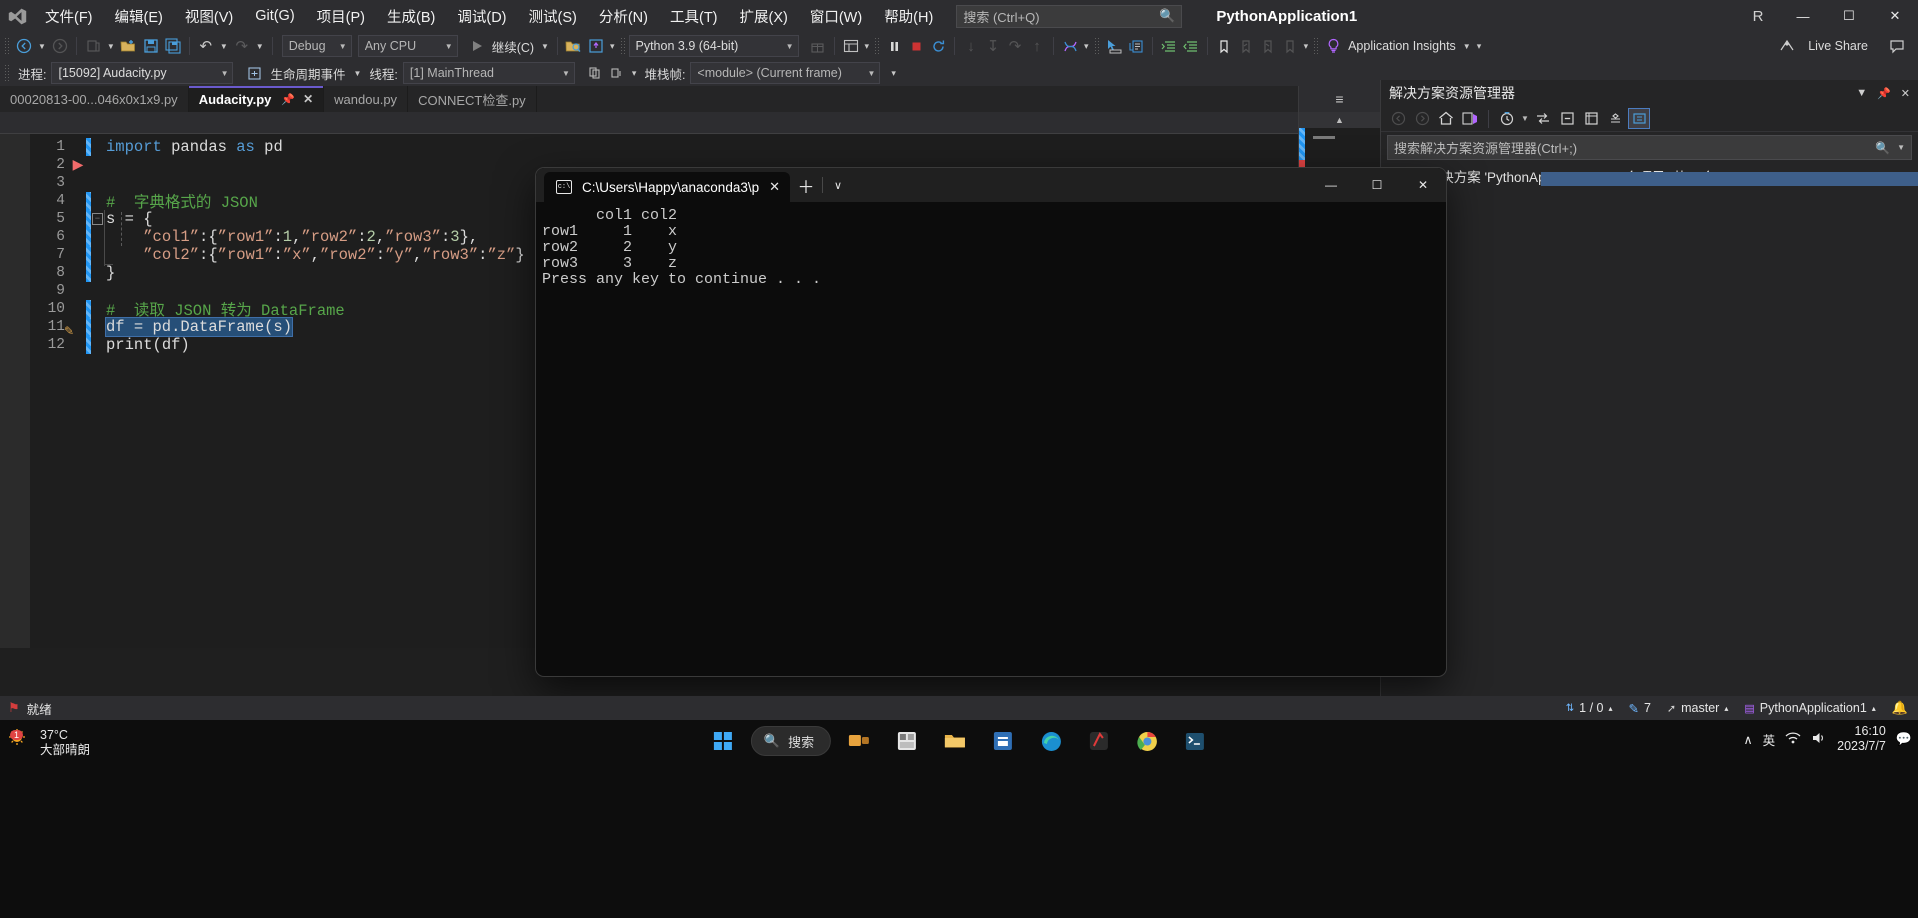 The image size is (1918, 918). Describe the element at coordinates (1649, 147) in the screenshot. I see `solution-explorer-search-input: 搜索解决方案资源管理器(Ctrl+;) 🔍 ▼` at that location.